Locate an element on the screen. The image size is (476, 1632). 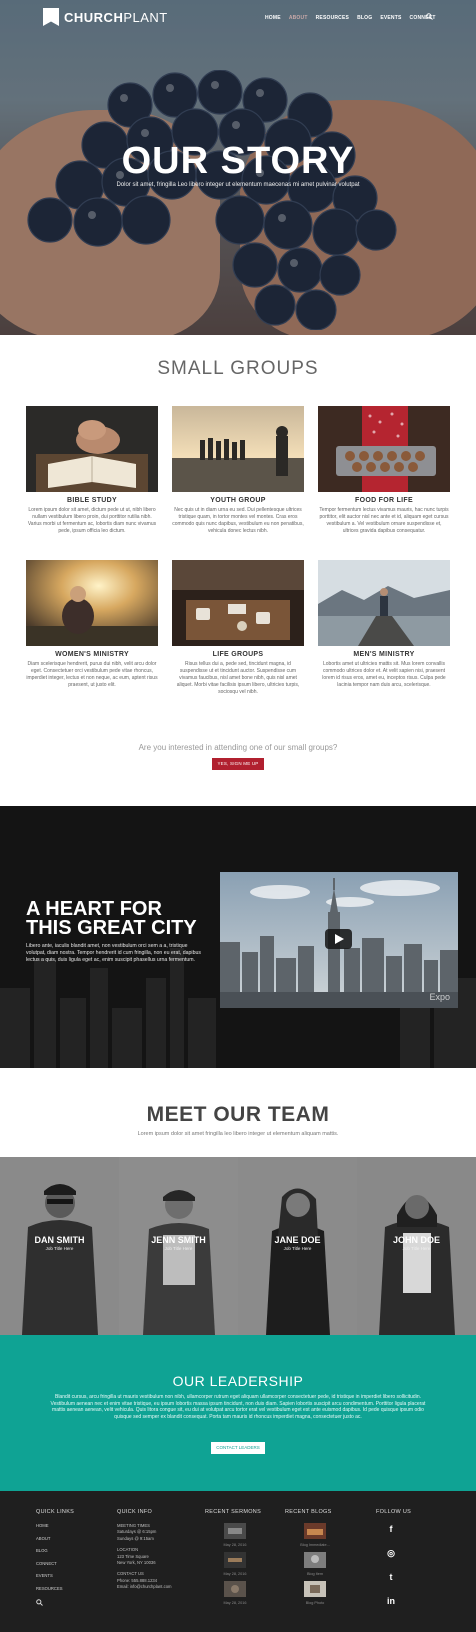
blog-item: Blog Photo is located at coordinates (315, 1593).